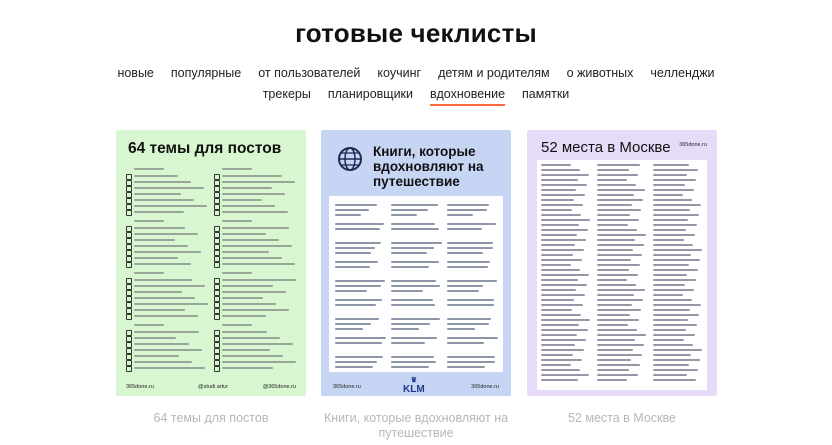 The width and height of the screenshot is (832, 445). What do you see at coordinates (217, 369) in the screenshot?
I see `preview-checkbox` at bounding box center [217, 369].